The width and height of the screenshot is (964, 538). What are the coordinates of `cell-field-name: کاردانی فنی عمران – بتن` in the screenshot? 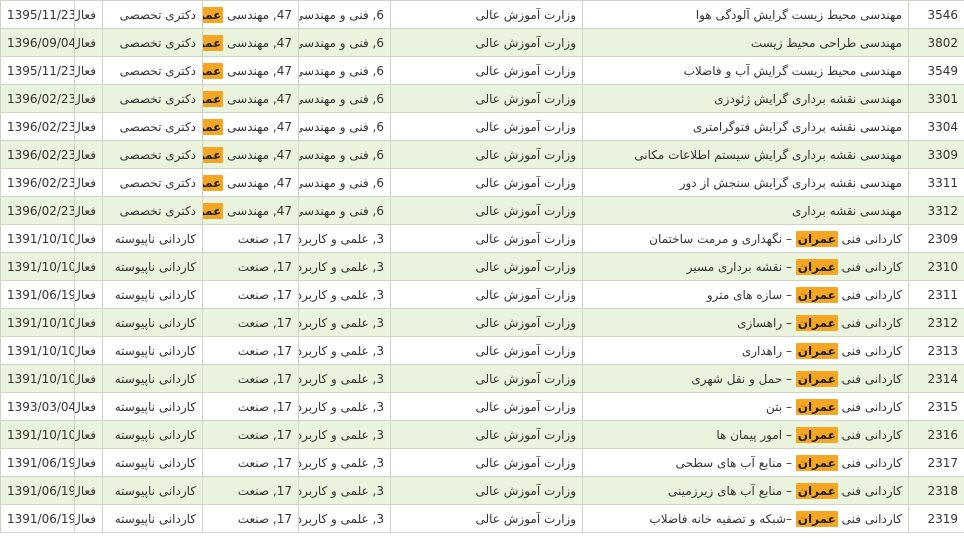 It's located at (745, 406).